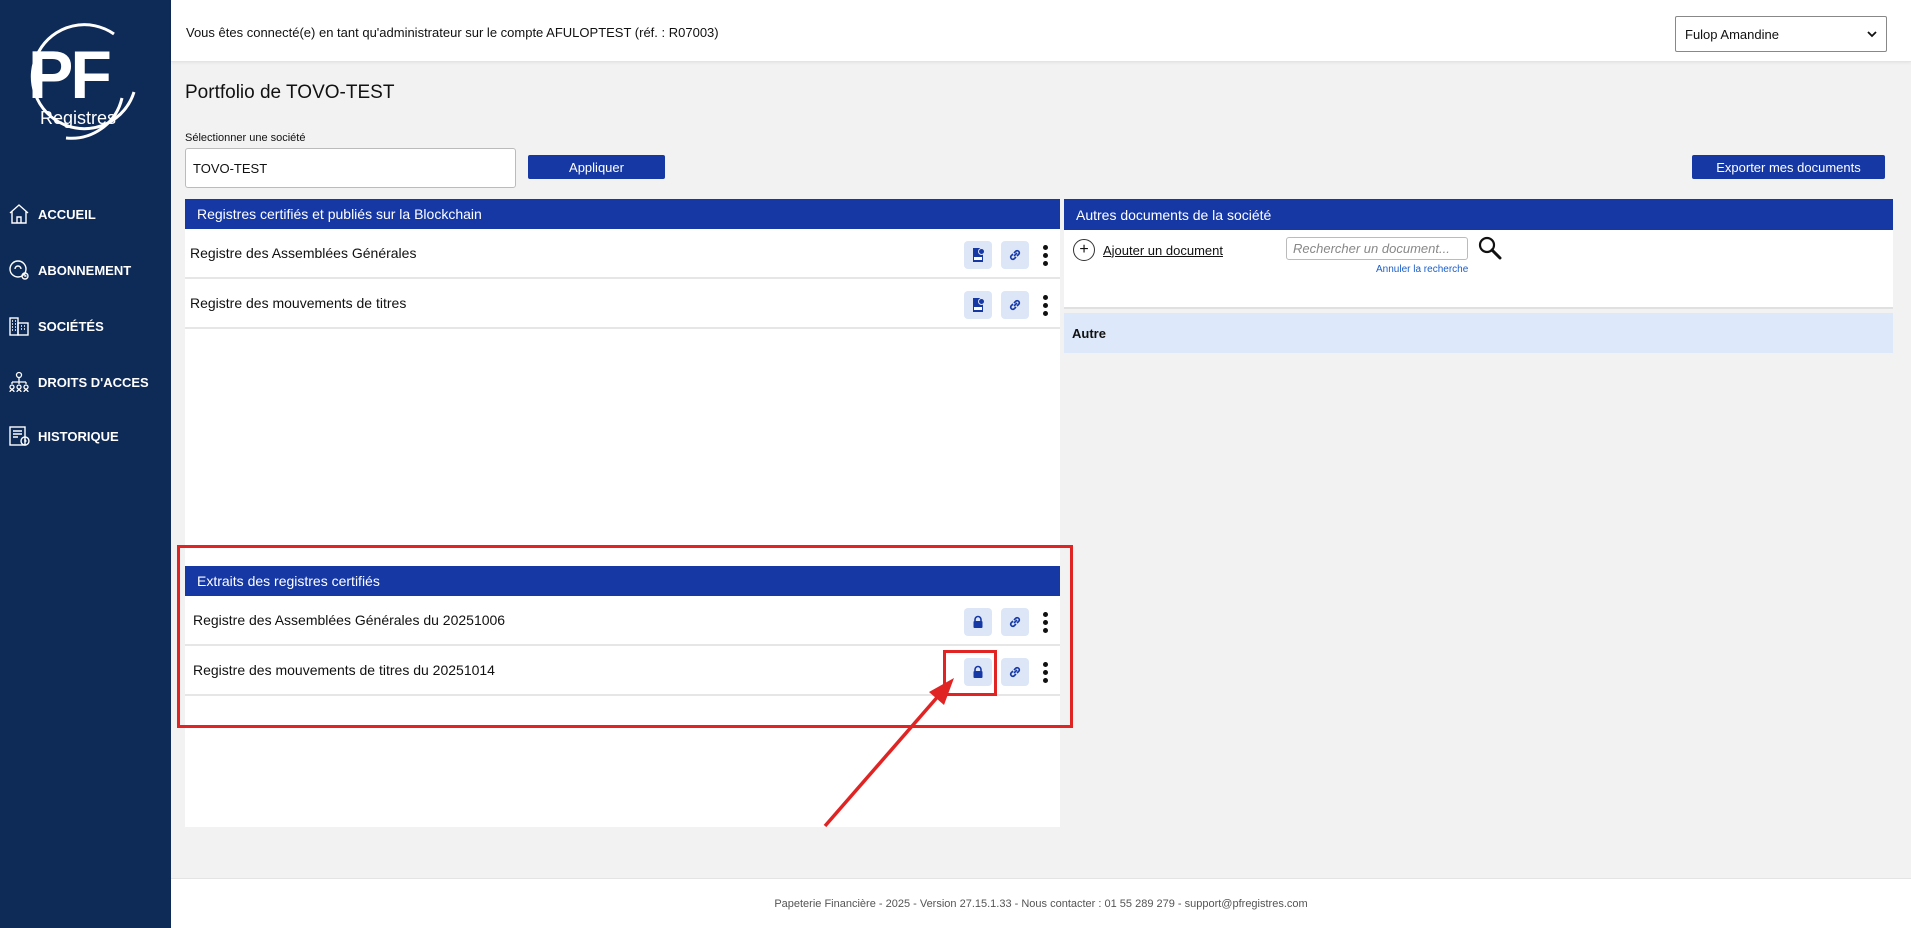  What do you see at coordinates (303, 253) in the screenshot?
I see `registre-name: Registre des Assemblées Générales` at bounding box center [303, 253].